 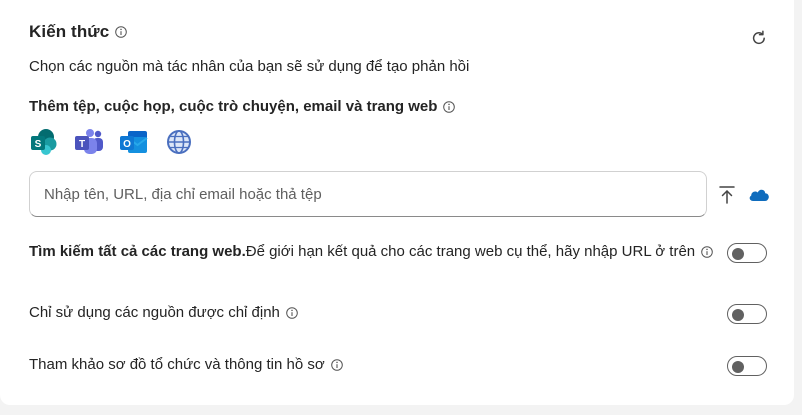 I want to click on option-label: Chỉ sử dụng các nguồn được chỉ định, so click(x=154, y=312).